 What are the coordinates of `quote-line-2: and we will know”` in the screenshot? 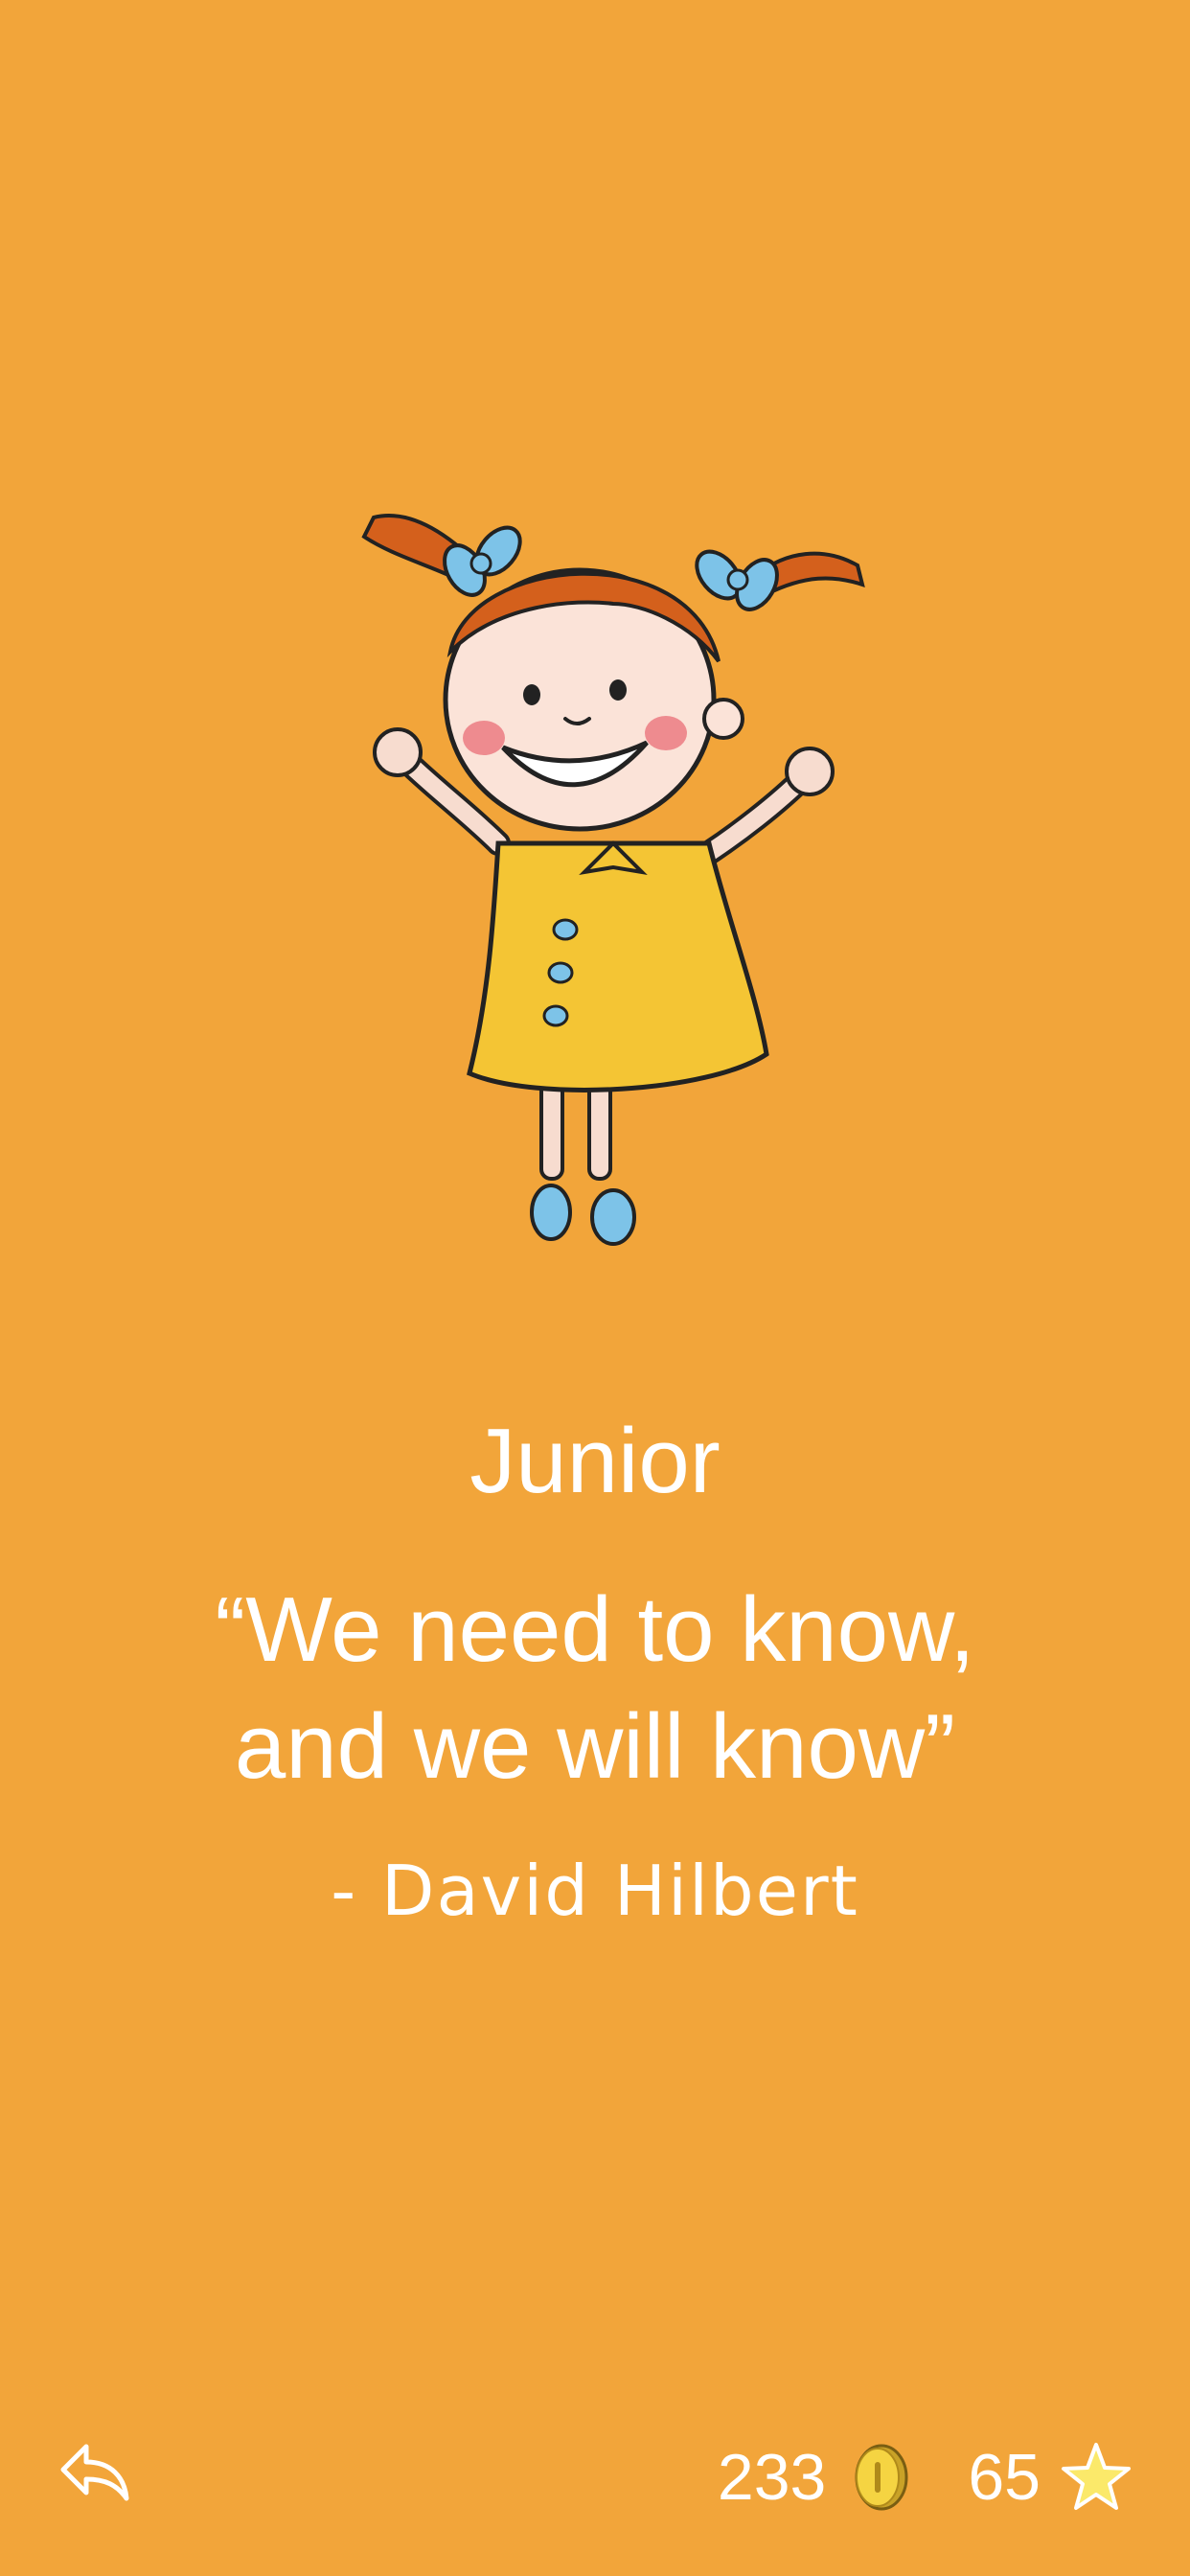 It's located at (595, 1746).